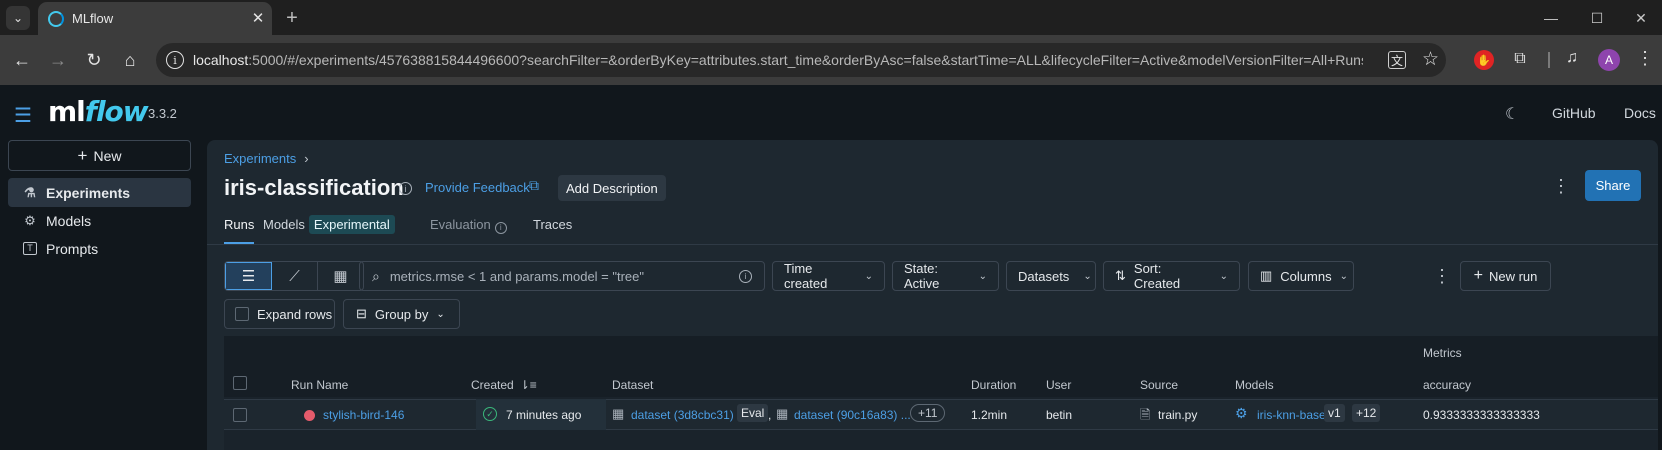 The image size is (1662, 450). What do you see at coordinates (552, 229) in the screenshot?
I see `tab-traces: Traces` at bounding box center [552, 229].